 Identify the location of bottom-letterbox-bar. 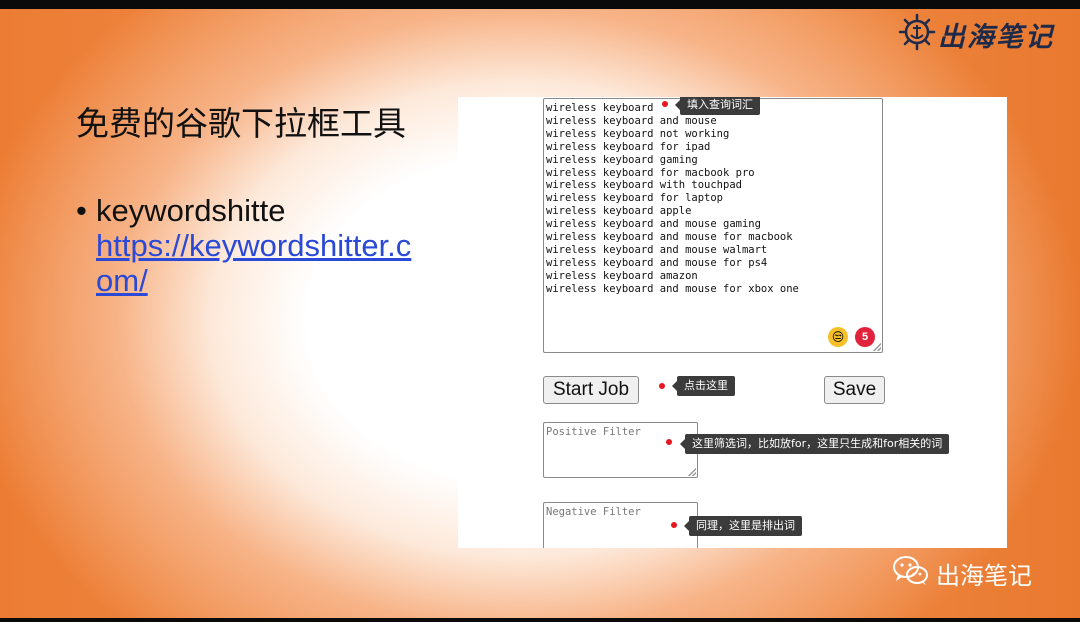
(540, 620).